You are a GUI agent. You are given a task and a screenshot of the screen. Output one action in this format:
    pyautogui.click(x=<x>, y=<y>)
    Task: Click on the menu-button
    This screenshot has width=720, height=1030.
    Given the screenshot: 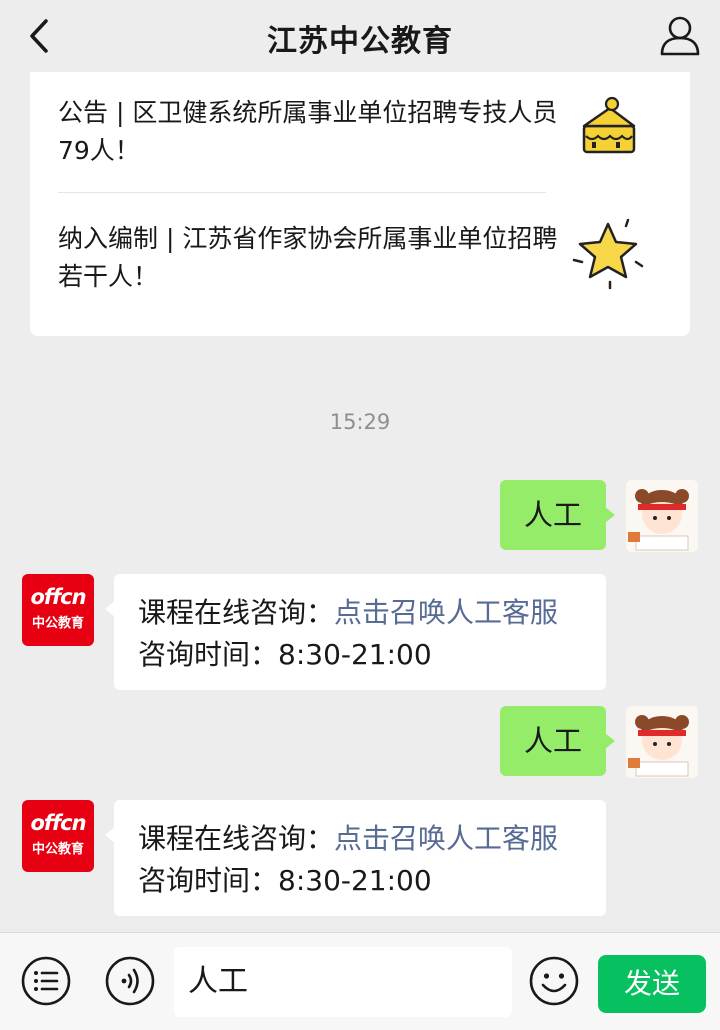 What is the action you would take?
    pyautogui.click(x=46, y=981)
    